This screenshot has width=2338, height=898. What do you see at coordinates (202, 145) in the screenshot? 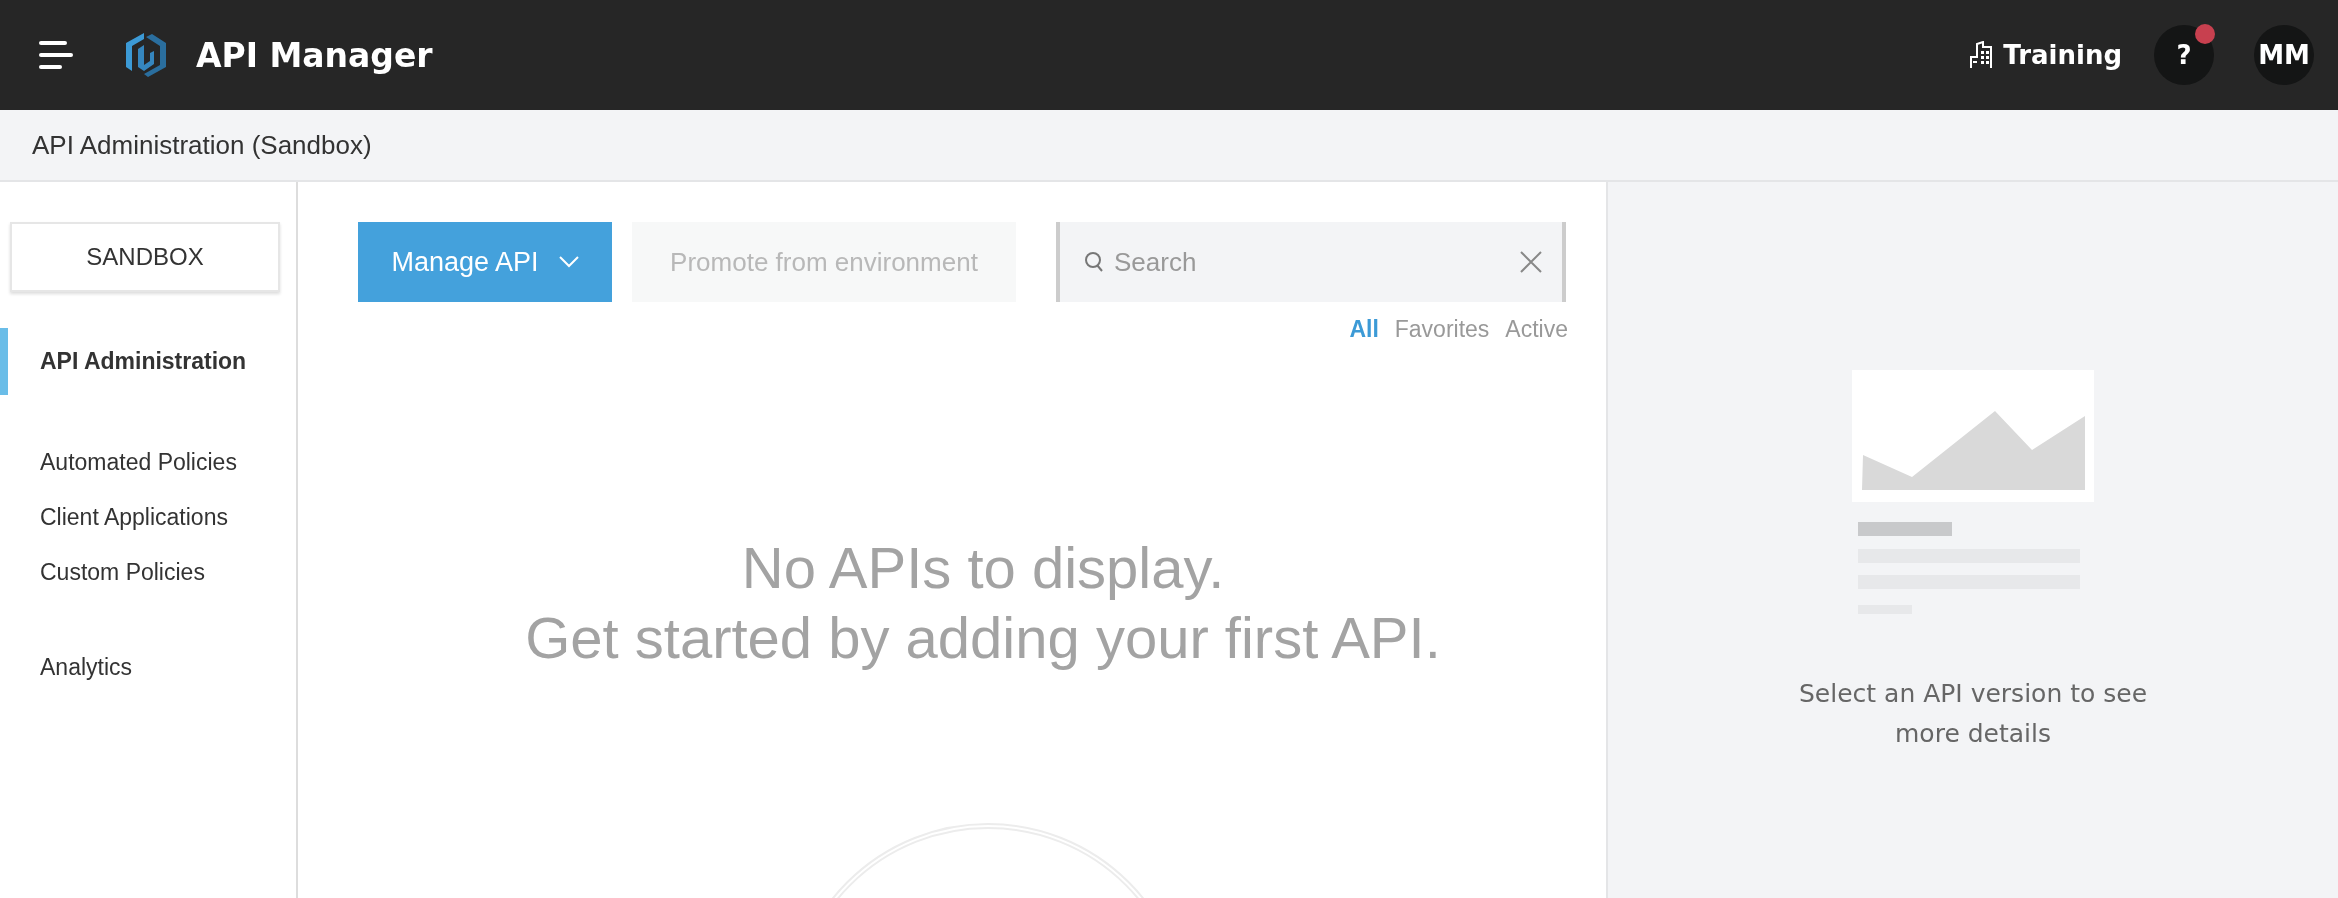
I see `page-title: API Administration (Sandbox)` at bounding box center [202, 145].